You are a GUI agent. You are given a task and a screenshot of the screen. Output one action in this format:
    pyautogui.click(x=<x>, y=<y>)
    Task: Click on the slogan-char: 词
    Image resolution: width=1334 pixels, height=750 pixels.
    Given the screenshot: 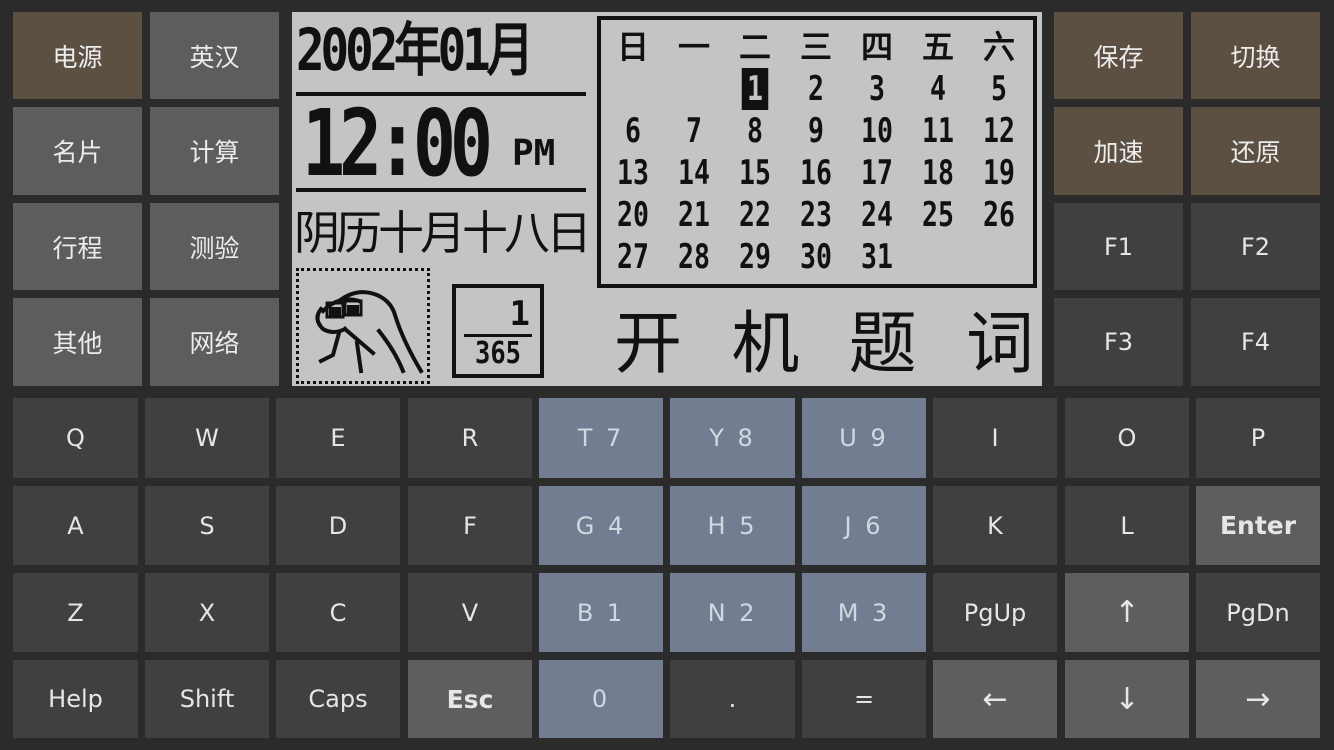 What is the action you would take?
    pyautogui.click(x=999, y=344)
    